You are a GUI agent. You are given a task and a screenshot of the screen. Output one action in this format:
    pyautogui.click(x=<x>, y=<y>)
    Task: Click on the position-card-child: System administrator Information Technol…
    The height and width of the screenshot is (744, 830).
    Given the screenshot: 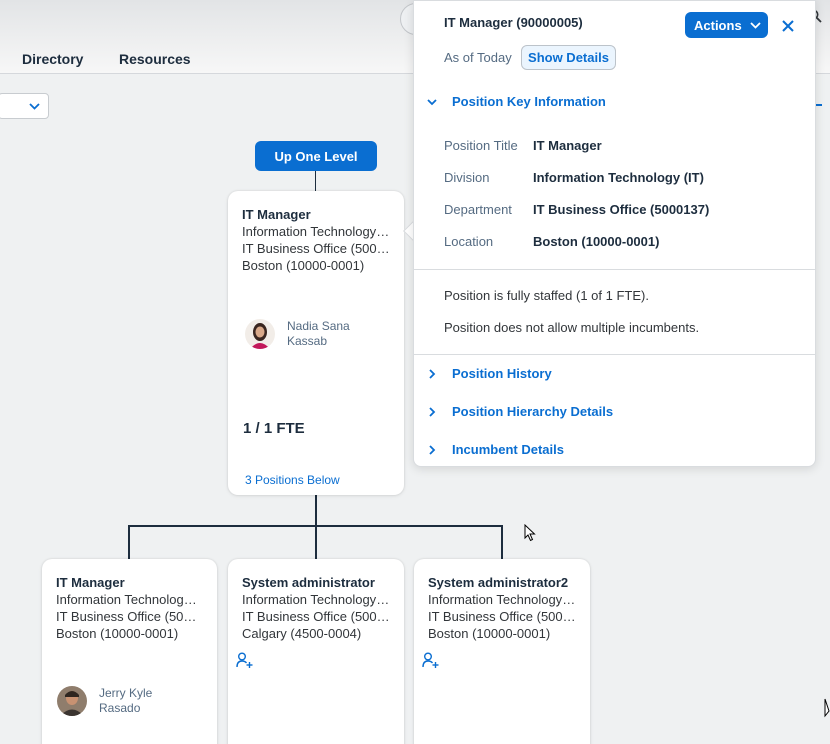 What is the action you would take?
    pyautogui.click(x=316, y=651)
    